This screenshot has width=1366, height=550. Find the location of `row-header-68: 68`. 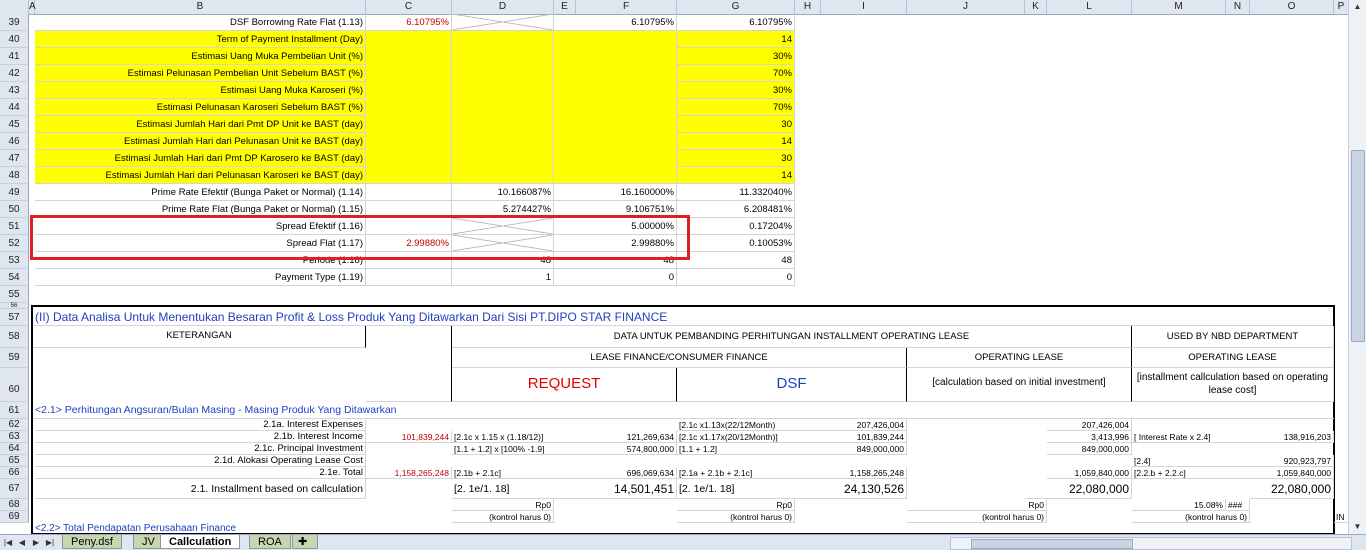

row-header-68: 68 is located at coordinates (14, 505).